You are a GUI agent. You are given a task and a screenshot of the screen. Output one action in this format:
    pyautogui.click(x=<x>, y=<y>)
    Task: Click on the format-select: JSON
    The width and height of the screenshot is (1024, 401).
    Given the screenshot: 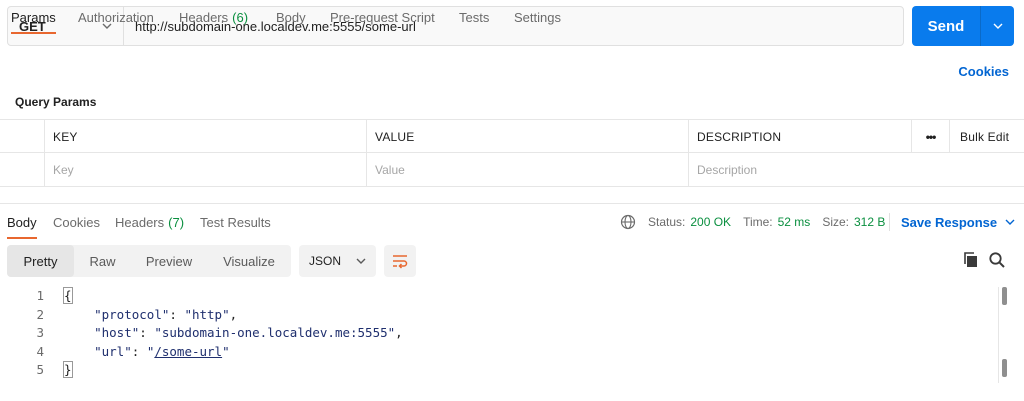 What is the action you would take?
    pyautogui.click(x=337, y=261)
    